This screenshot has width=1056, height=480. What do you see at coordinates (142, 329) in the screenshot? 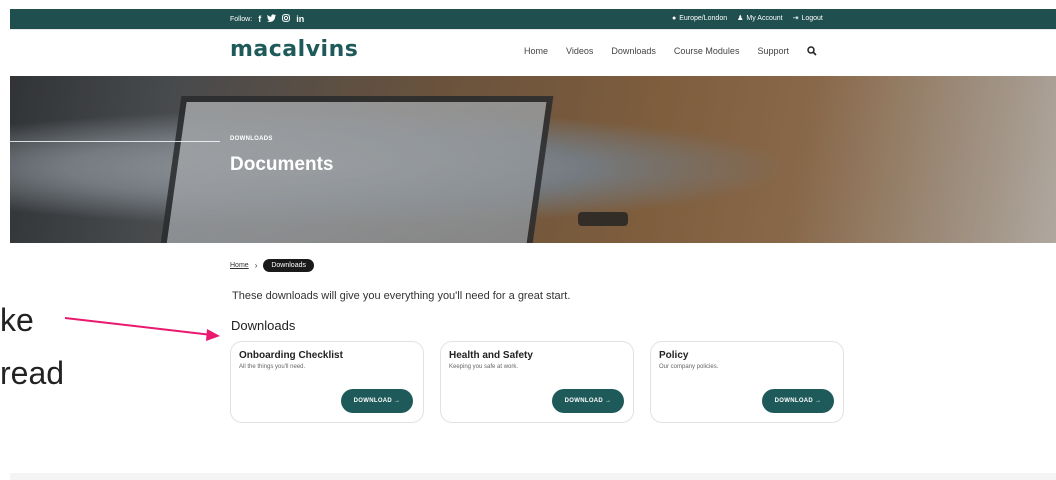
I see `annotation-arrow-icon` at bounding box center [142, 329].